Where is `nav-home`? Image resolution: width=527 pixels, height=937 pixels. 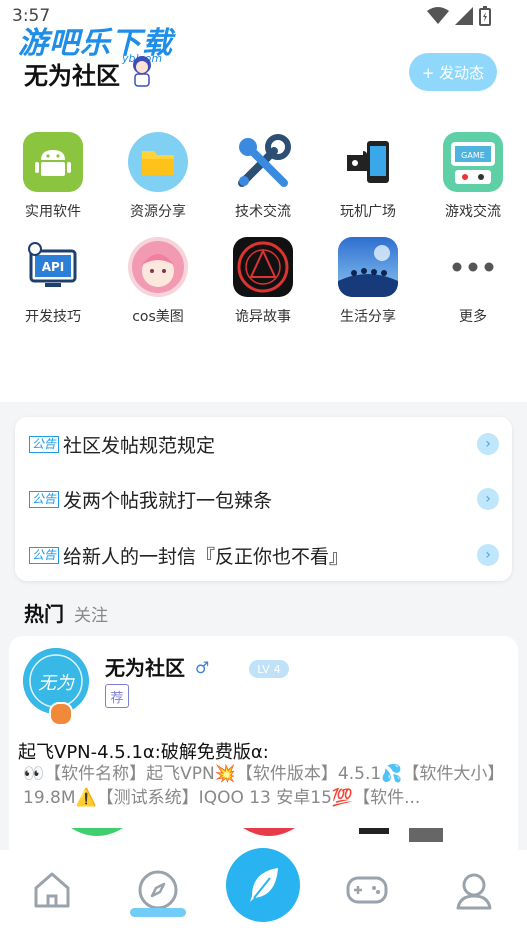 nav-home is located at coordinates (52, 890).